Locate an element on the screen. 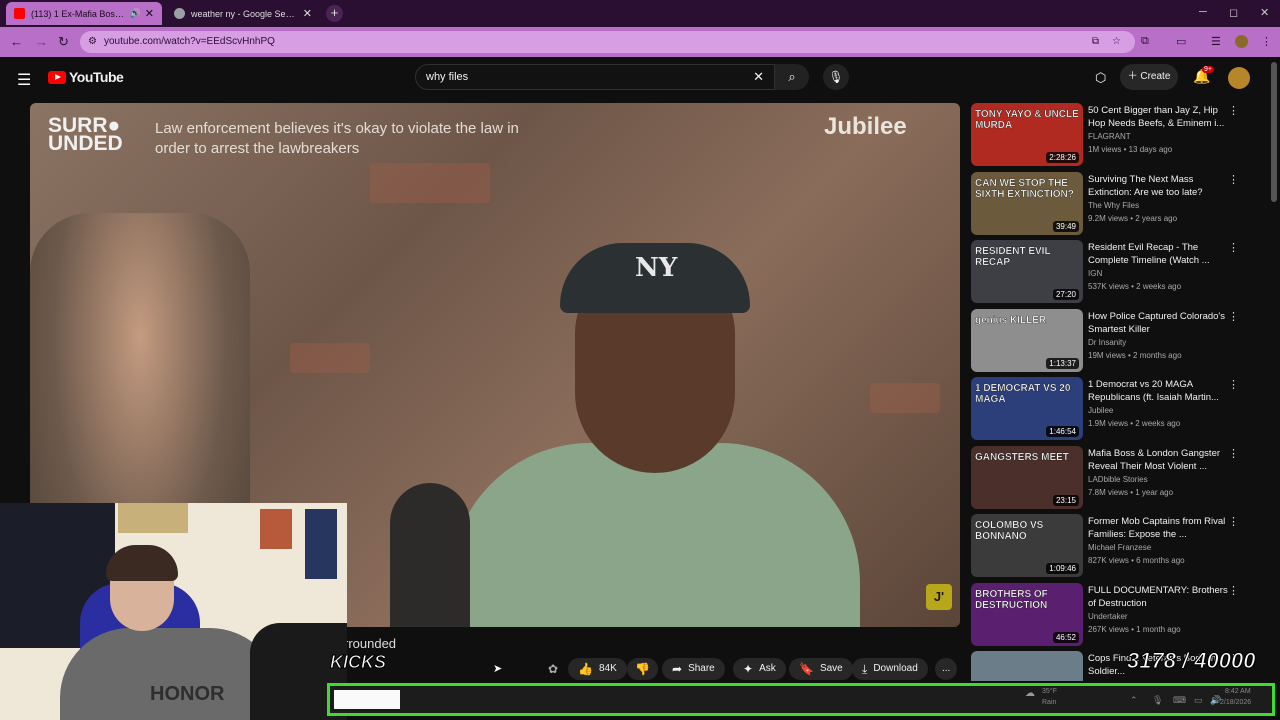 The height and width of the screenshot is (720, 1280). microphone-icon: 🎙 is located at coordinates (836, 77).